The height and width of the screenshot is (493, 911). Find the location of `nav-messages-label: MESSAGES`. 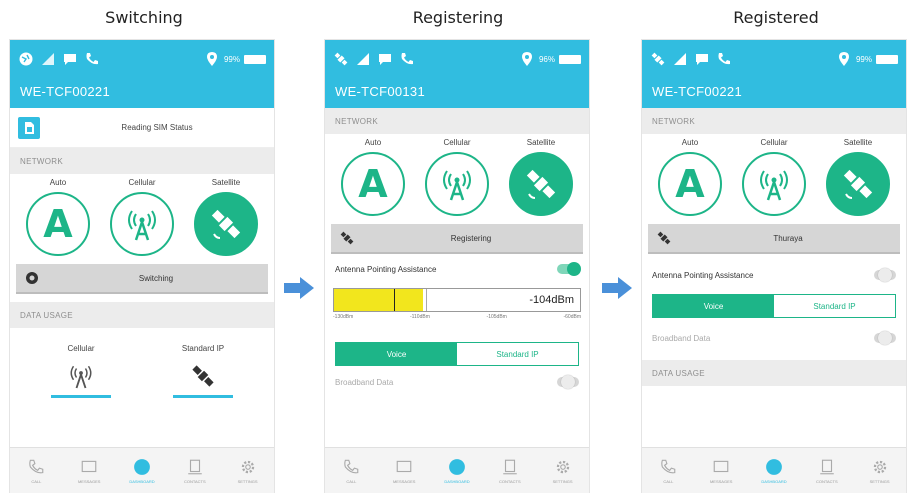

nav-messages-label: MESSAGES is located at coordinates (721, 481).